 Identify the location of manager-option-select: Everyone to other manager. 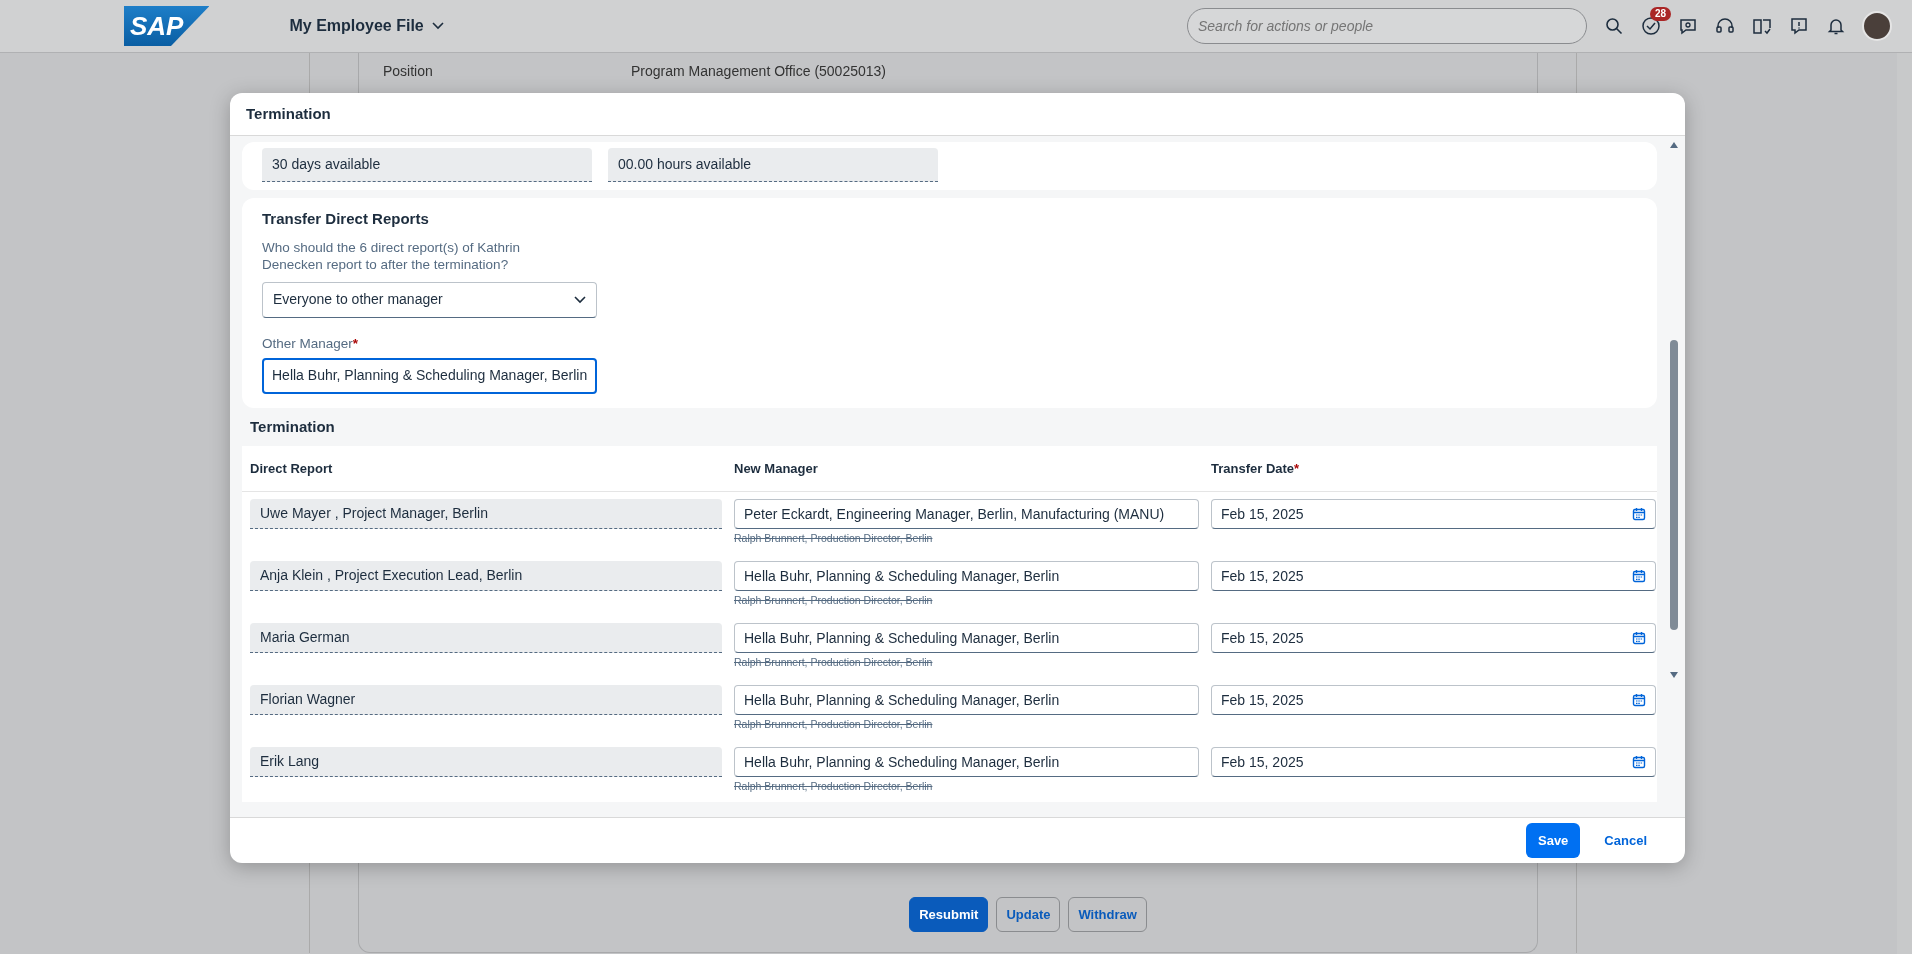
(429, 299).